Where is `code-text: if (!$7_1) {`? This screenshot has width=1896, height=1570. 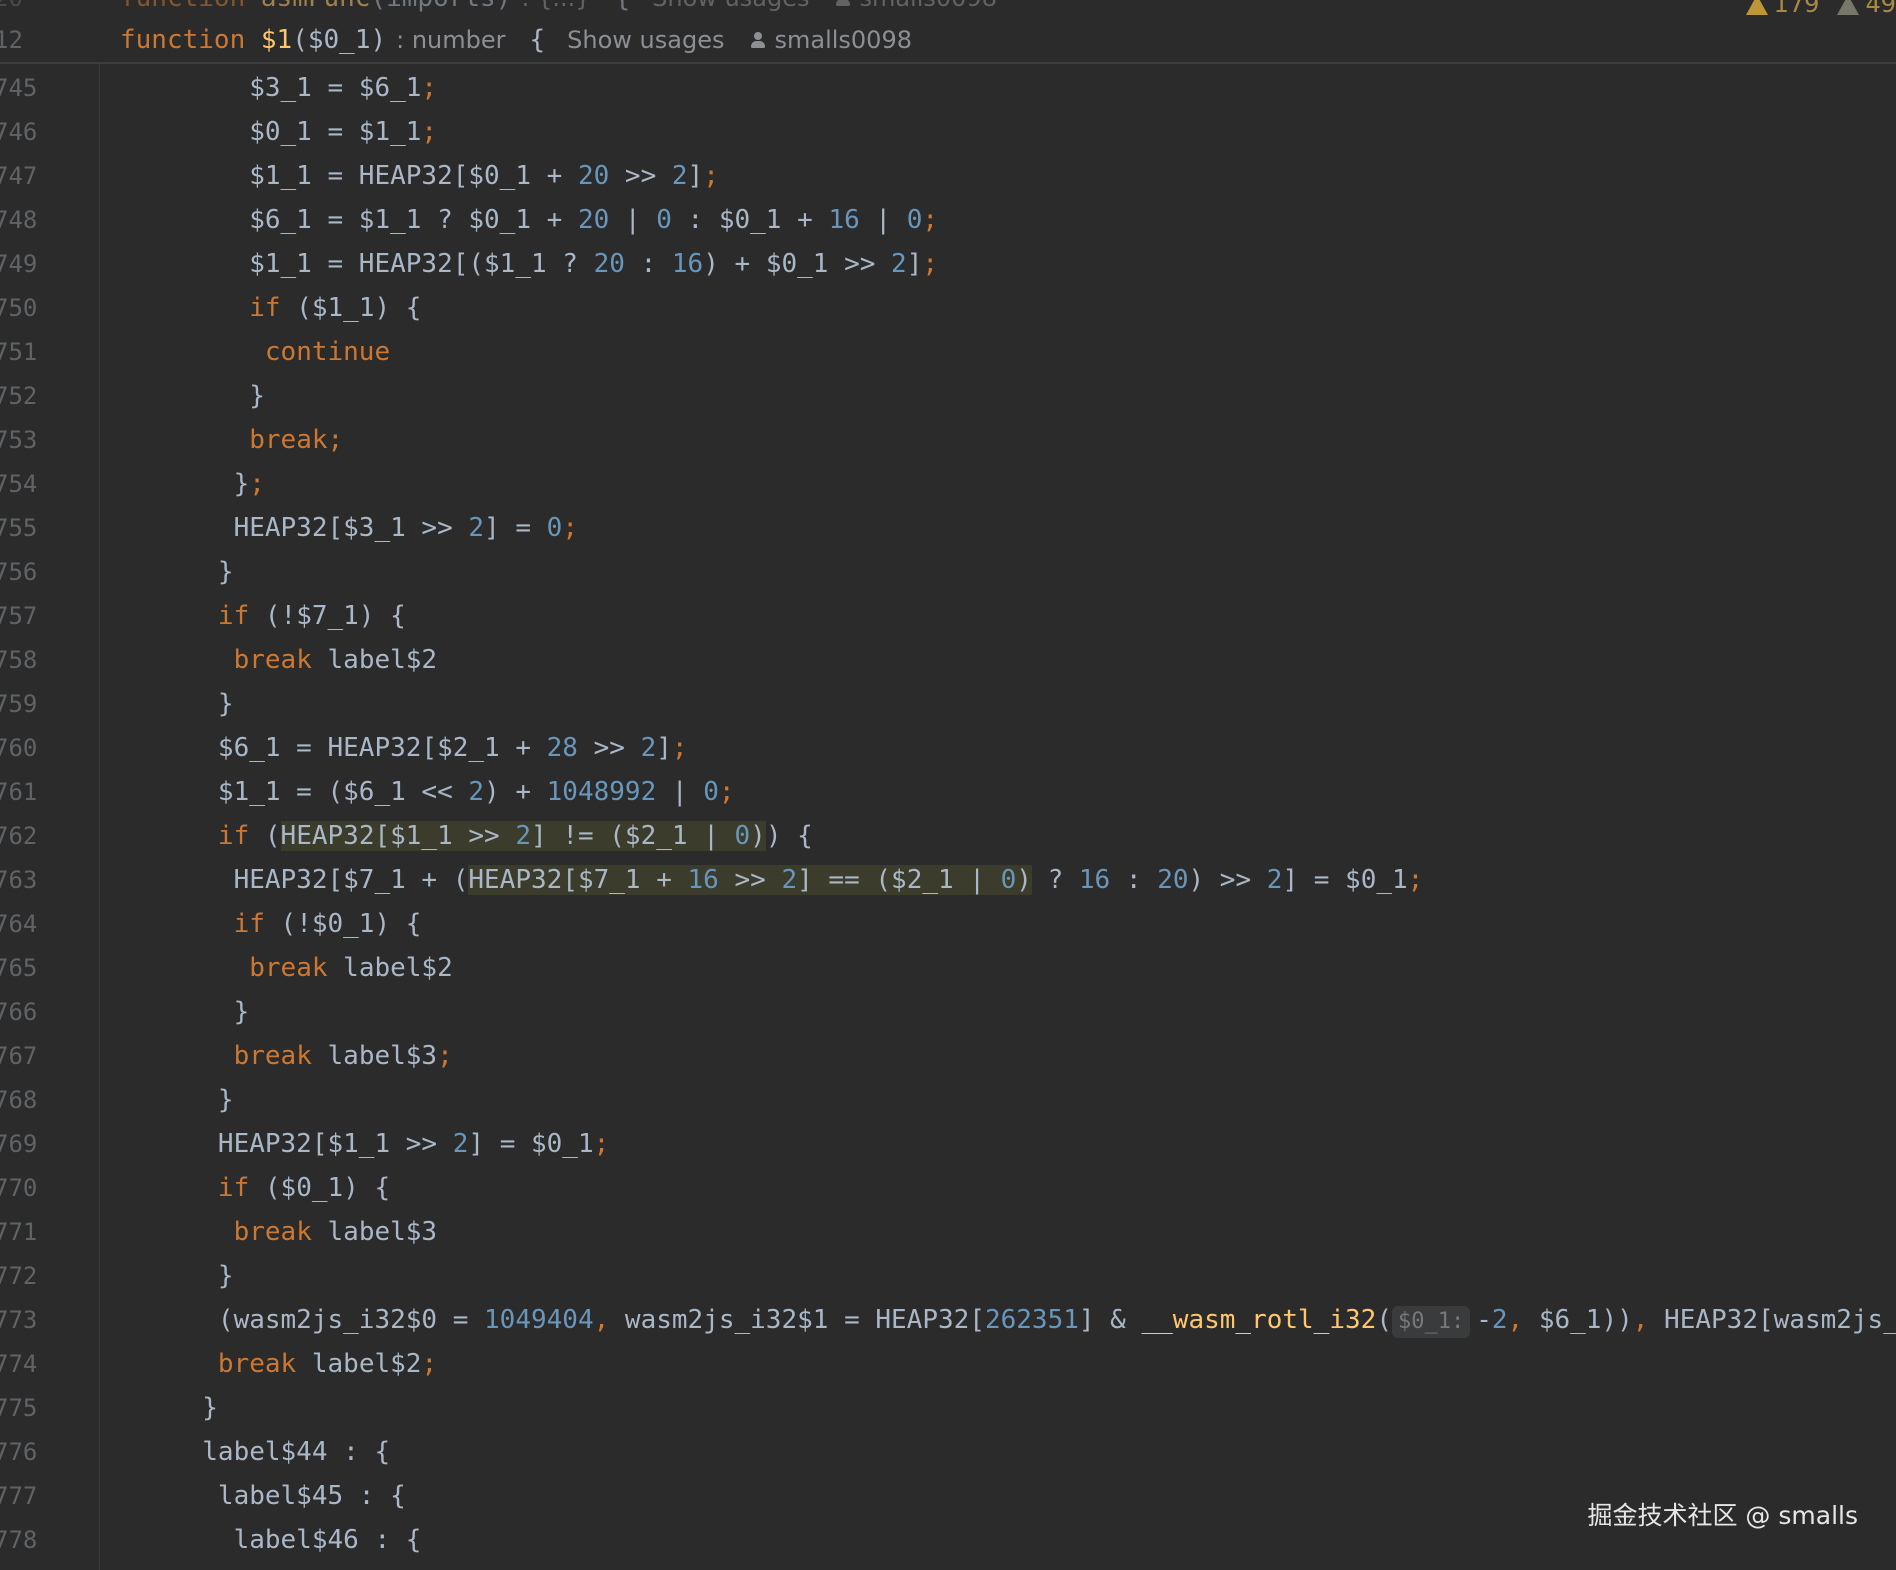
code-text: if (!$7_1) { is located at coordinates (265, 616).